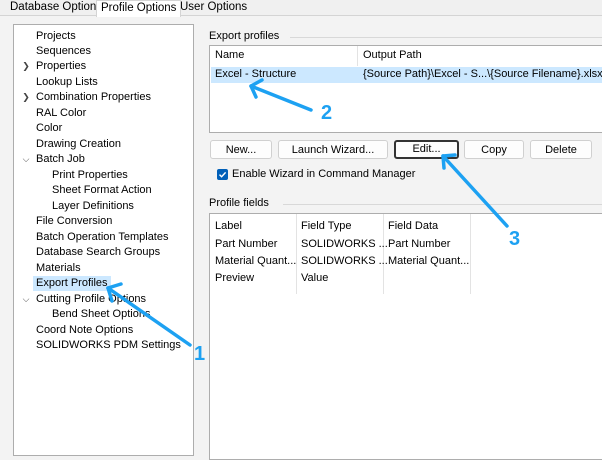  What do you see at coordinates (327, 113) in the screenshot?
I see `annotation-number-2: 2` at bounding box center [327, 113].